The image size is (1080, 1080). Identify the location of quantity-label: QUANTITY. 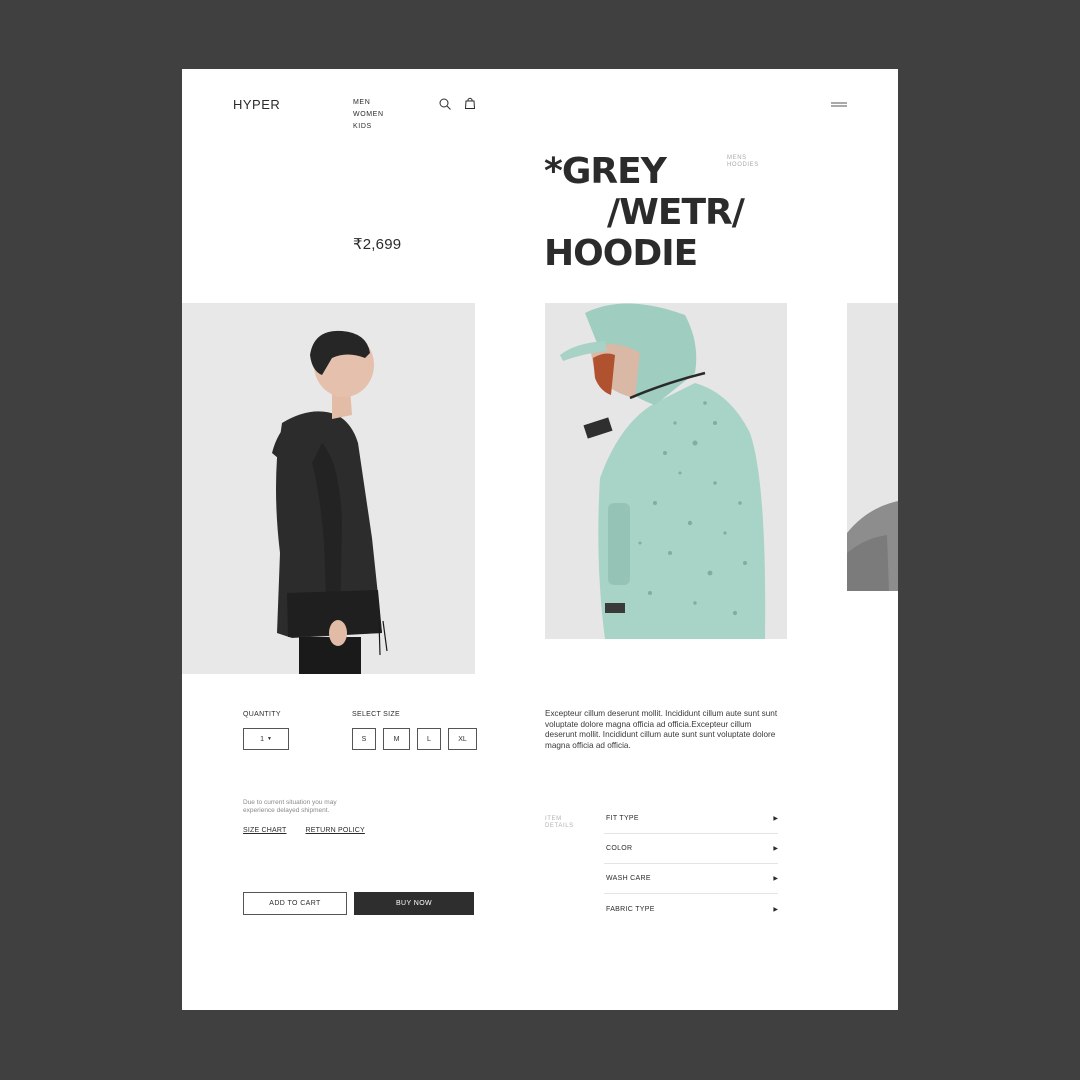
(262, 714).